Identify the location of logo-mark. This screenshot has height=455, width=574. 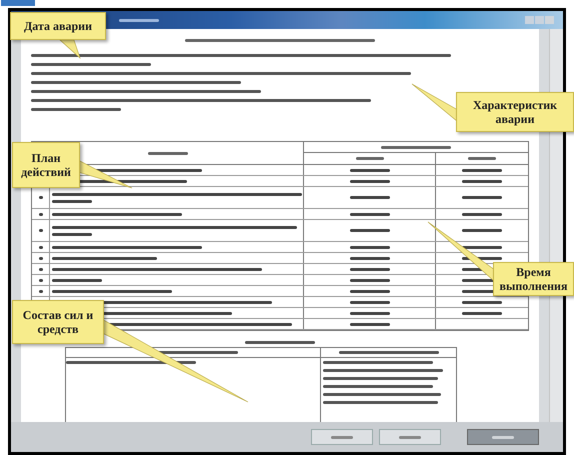
(18, 3).